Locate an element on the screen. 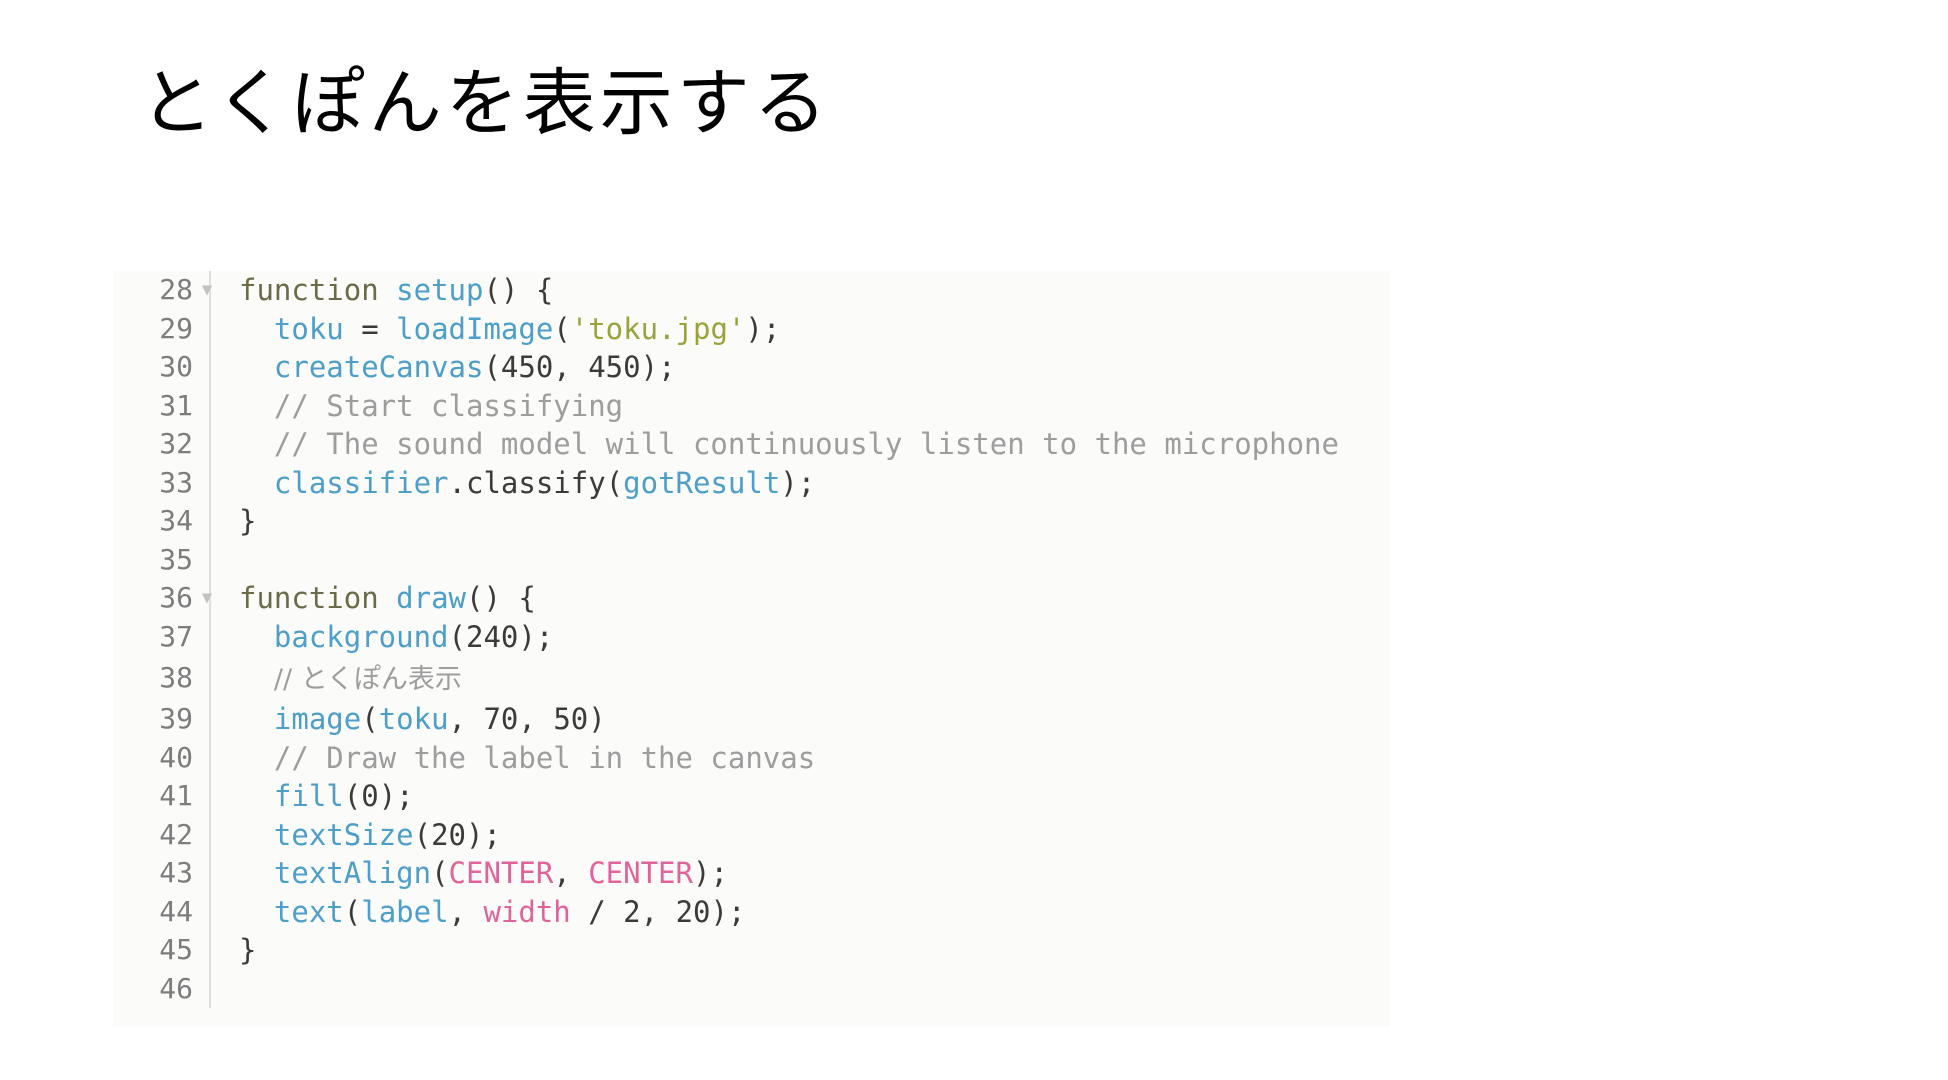 The image size is (1948, 1080). line-number: 36 ▼ is located at coordinates (162, 598).